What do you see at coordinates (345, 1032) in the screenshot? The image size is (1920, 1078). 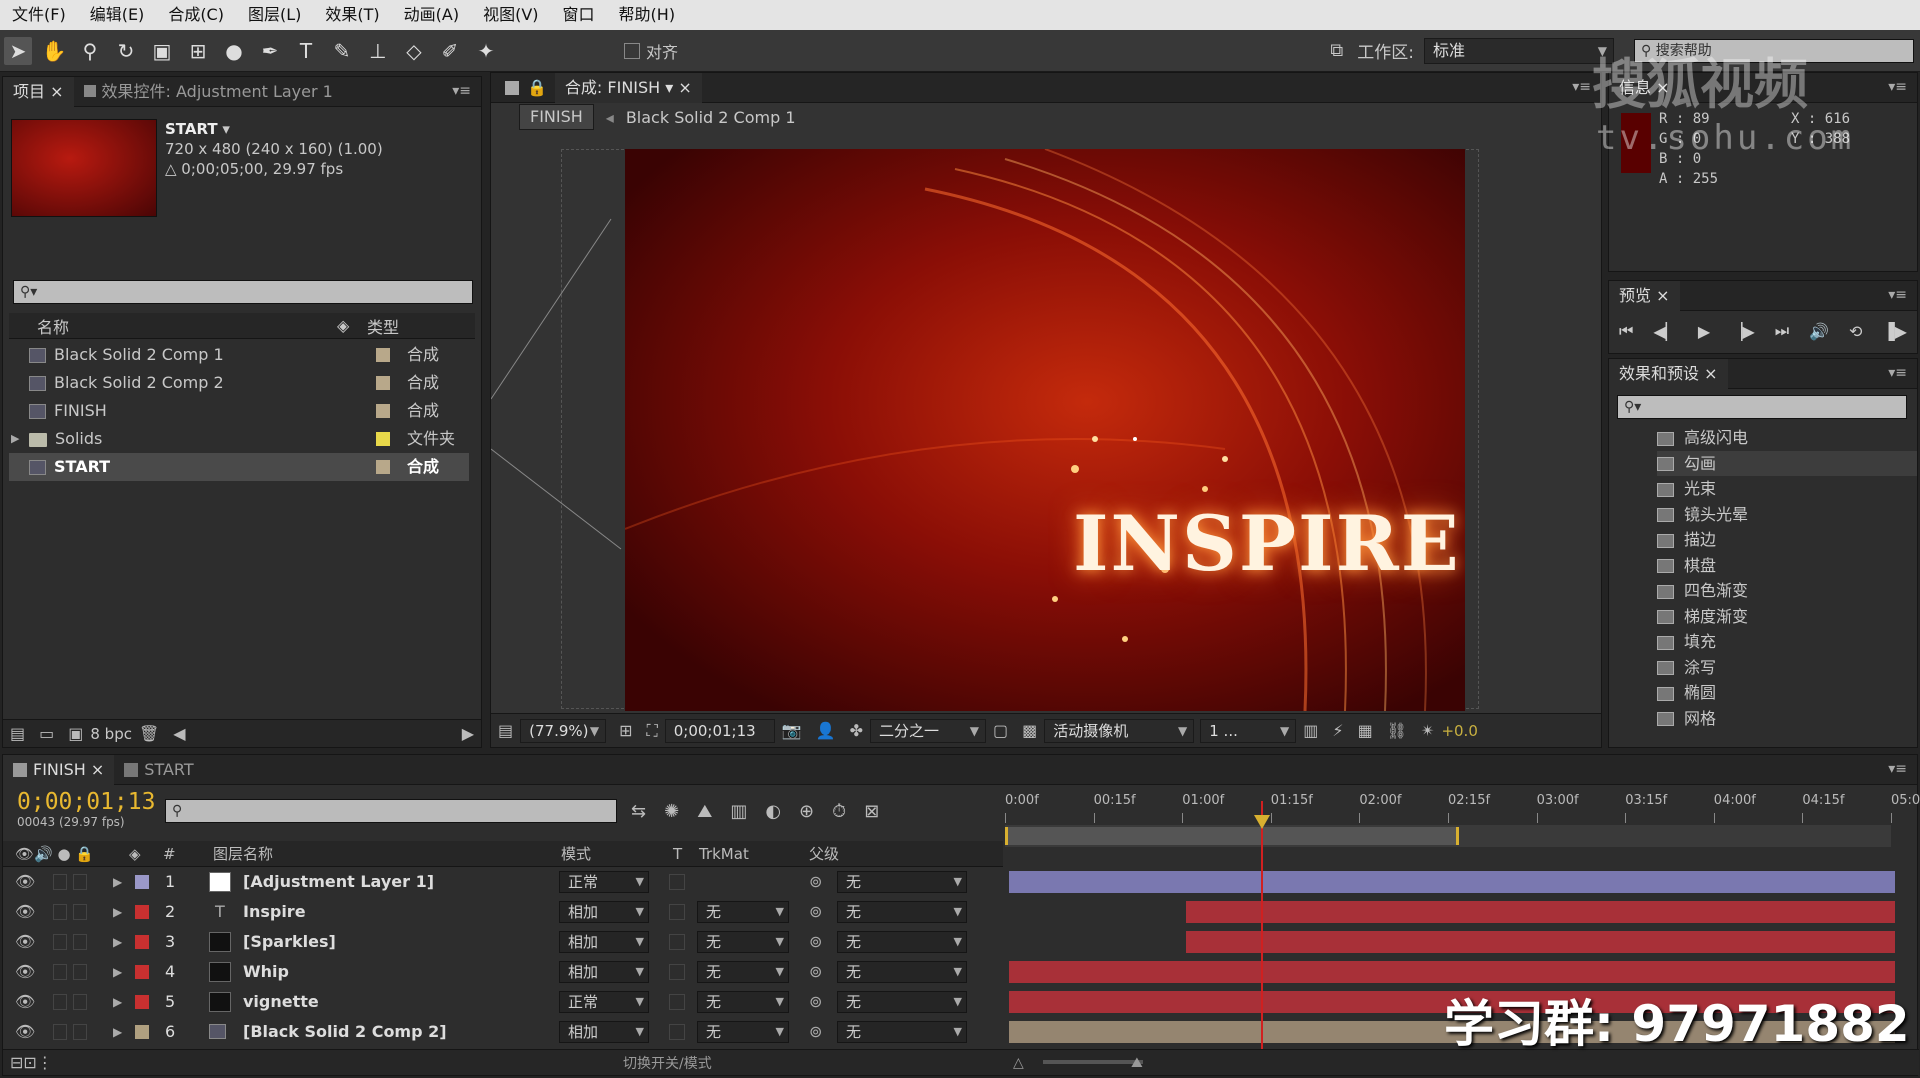 I see `layer-name: [Black Solid 2 Comp 2]` at bounding box center [345, 1032].